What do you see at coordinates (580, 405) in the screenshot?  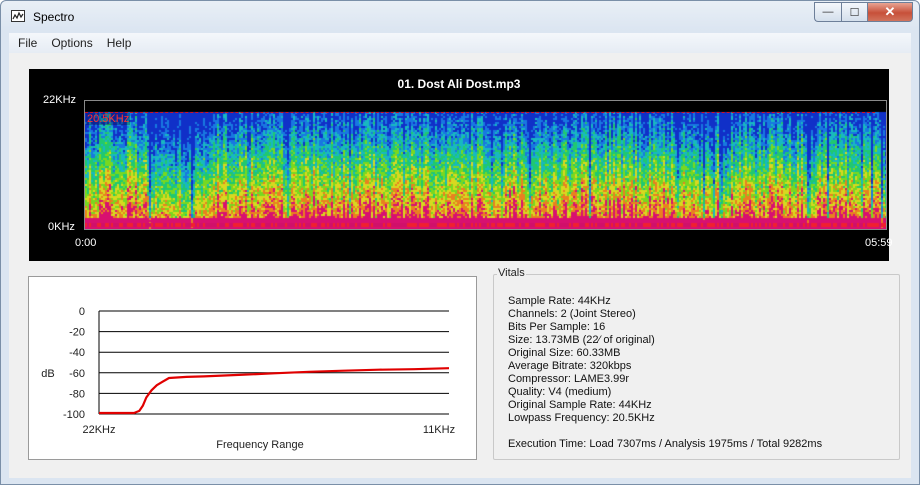 I see `vital-original-sample-rate: Original Sample Rate: 44KHz` at bounding box center [580, 405].